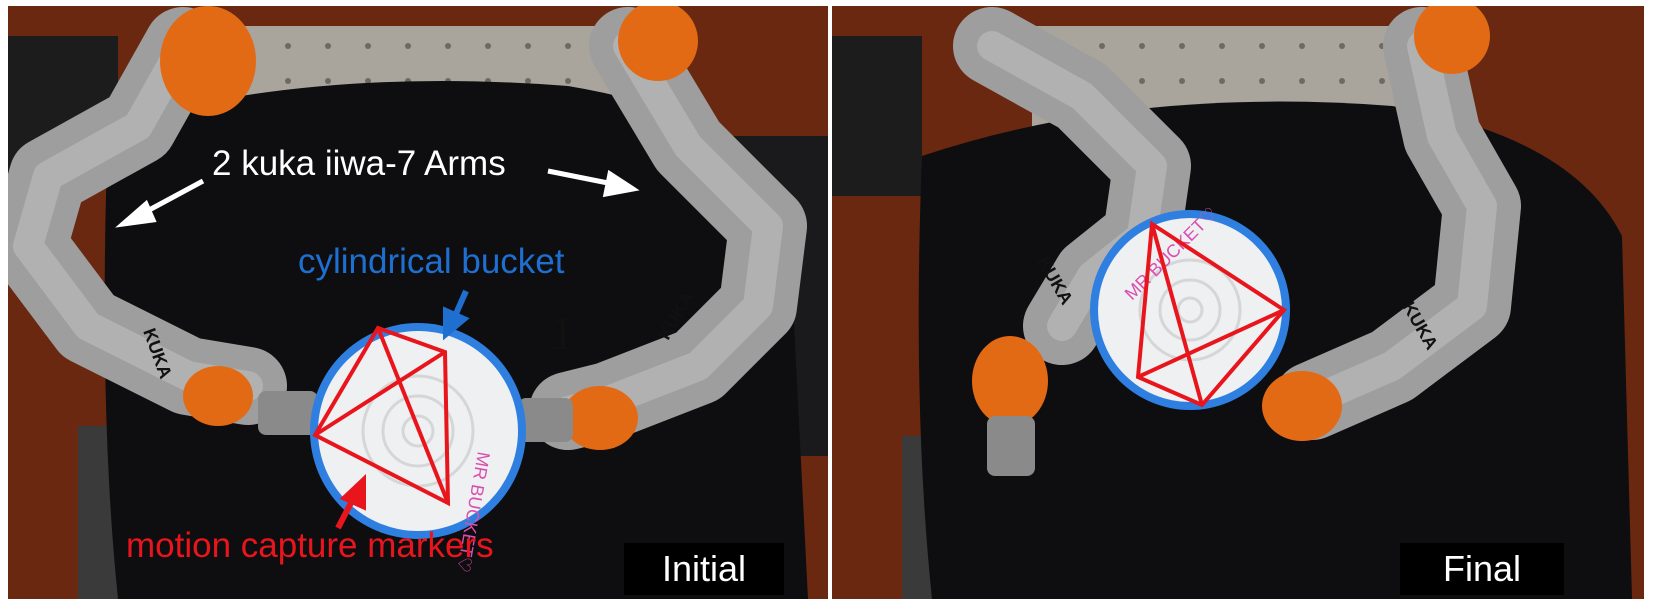 The image size is (1653, 605). What do you see at coordinates (877, 116) in the screenshot?
I see `equipment-box` at bounding box center [877, 116].